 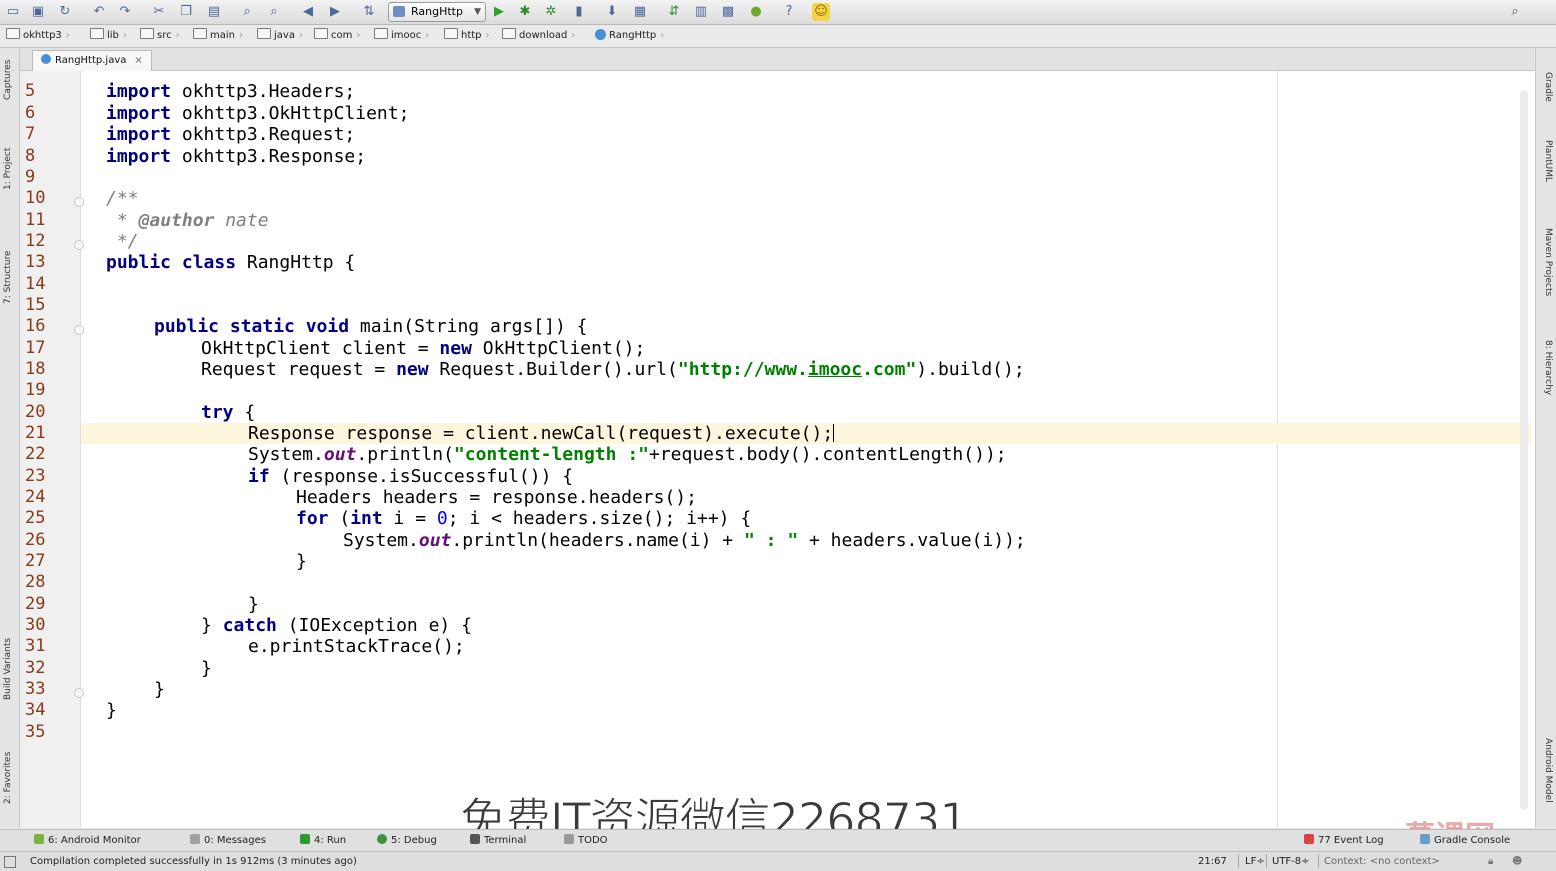 What do you see at coordinates (186, 12) in the screenshot?
I see `copy-icon: ❐` at bounding box center [186, 12].